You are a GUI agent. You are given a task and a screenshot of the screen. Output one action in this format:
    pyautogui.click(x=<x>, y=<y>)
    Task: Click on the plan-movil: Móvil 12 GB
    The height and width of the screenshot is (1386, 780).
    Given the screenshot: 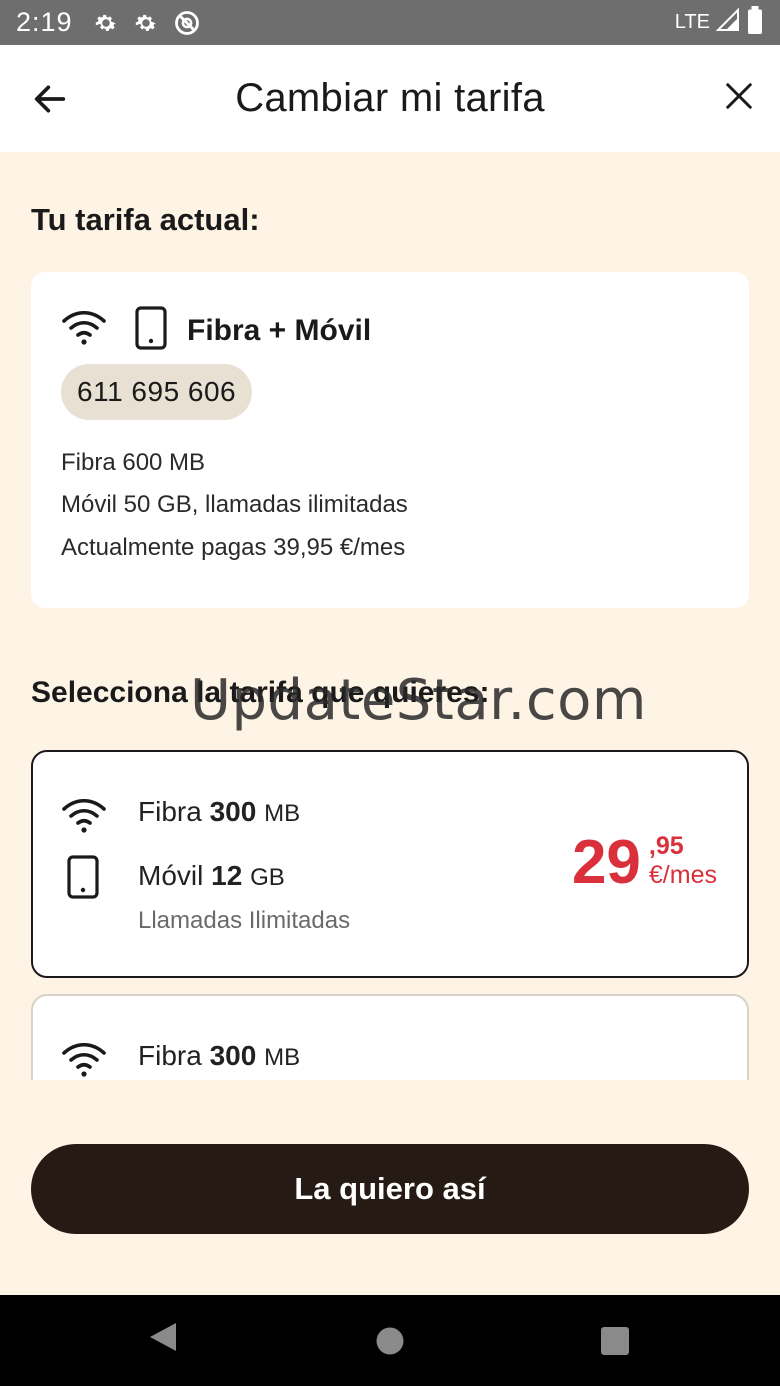 What is the action you would take?
    pyautogui.click(x=211, y=876)
    